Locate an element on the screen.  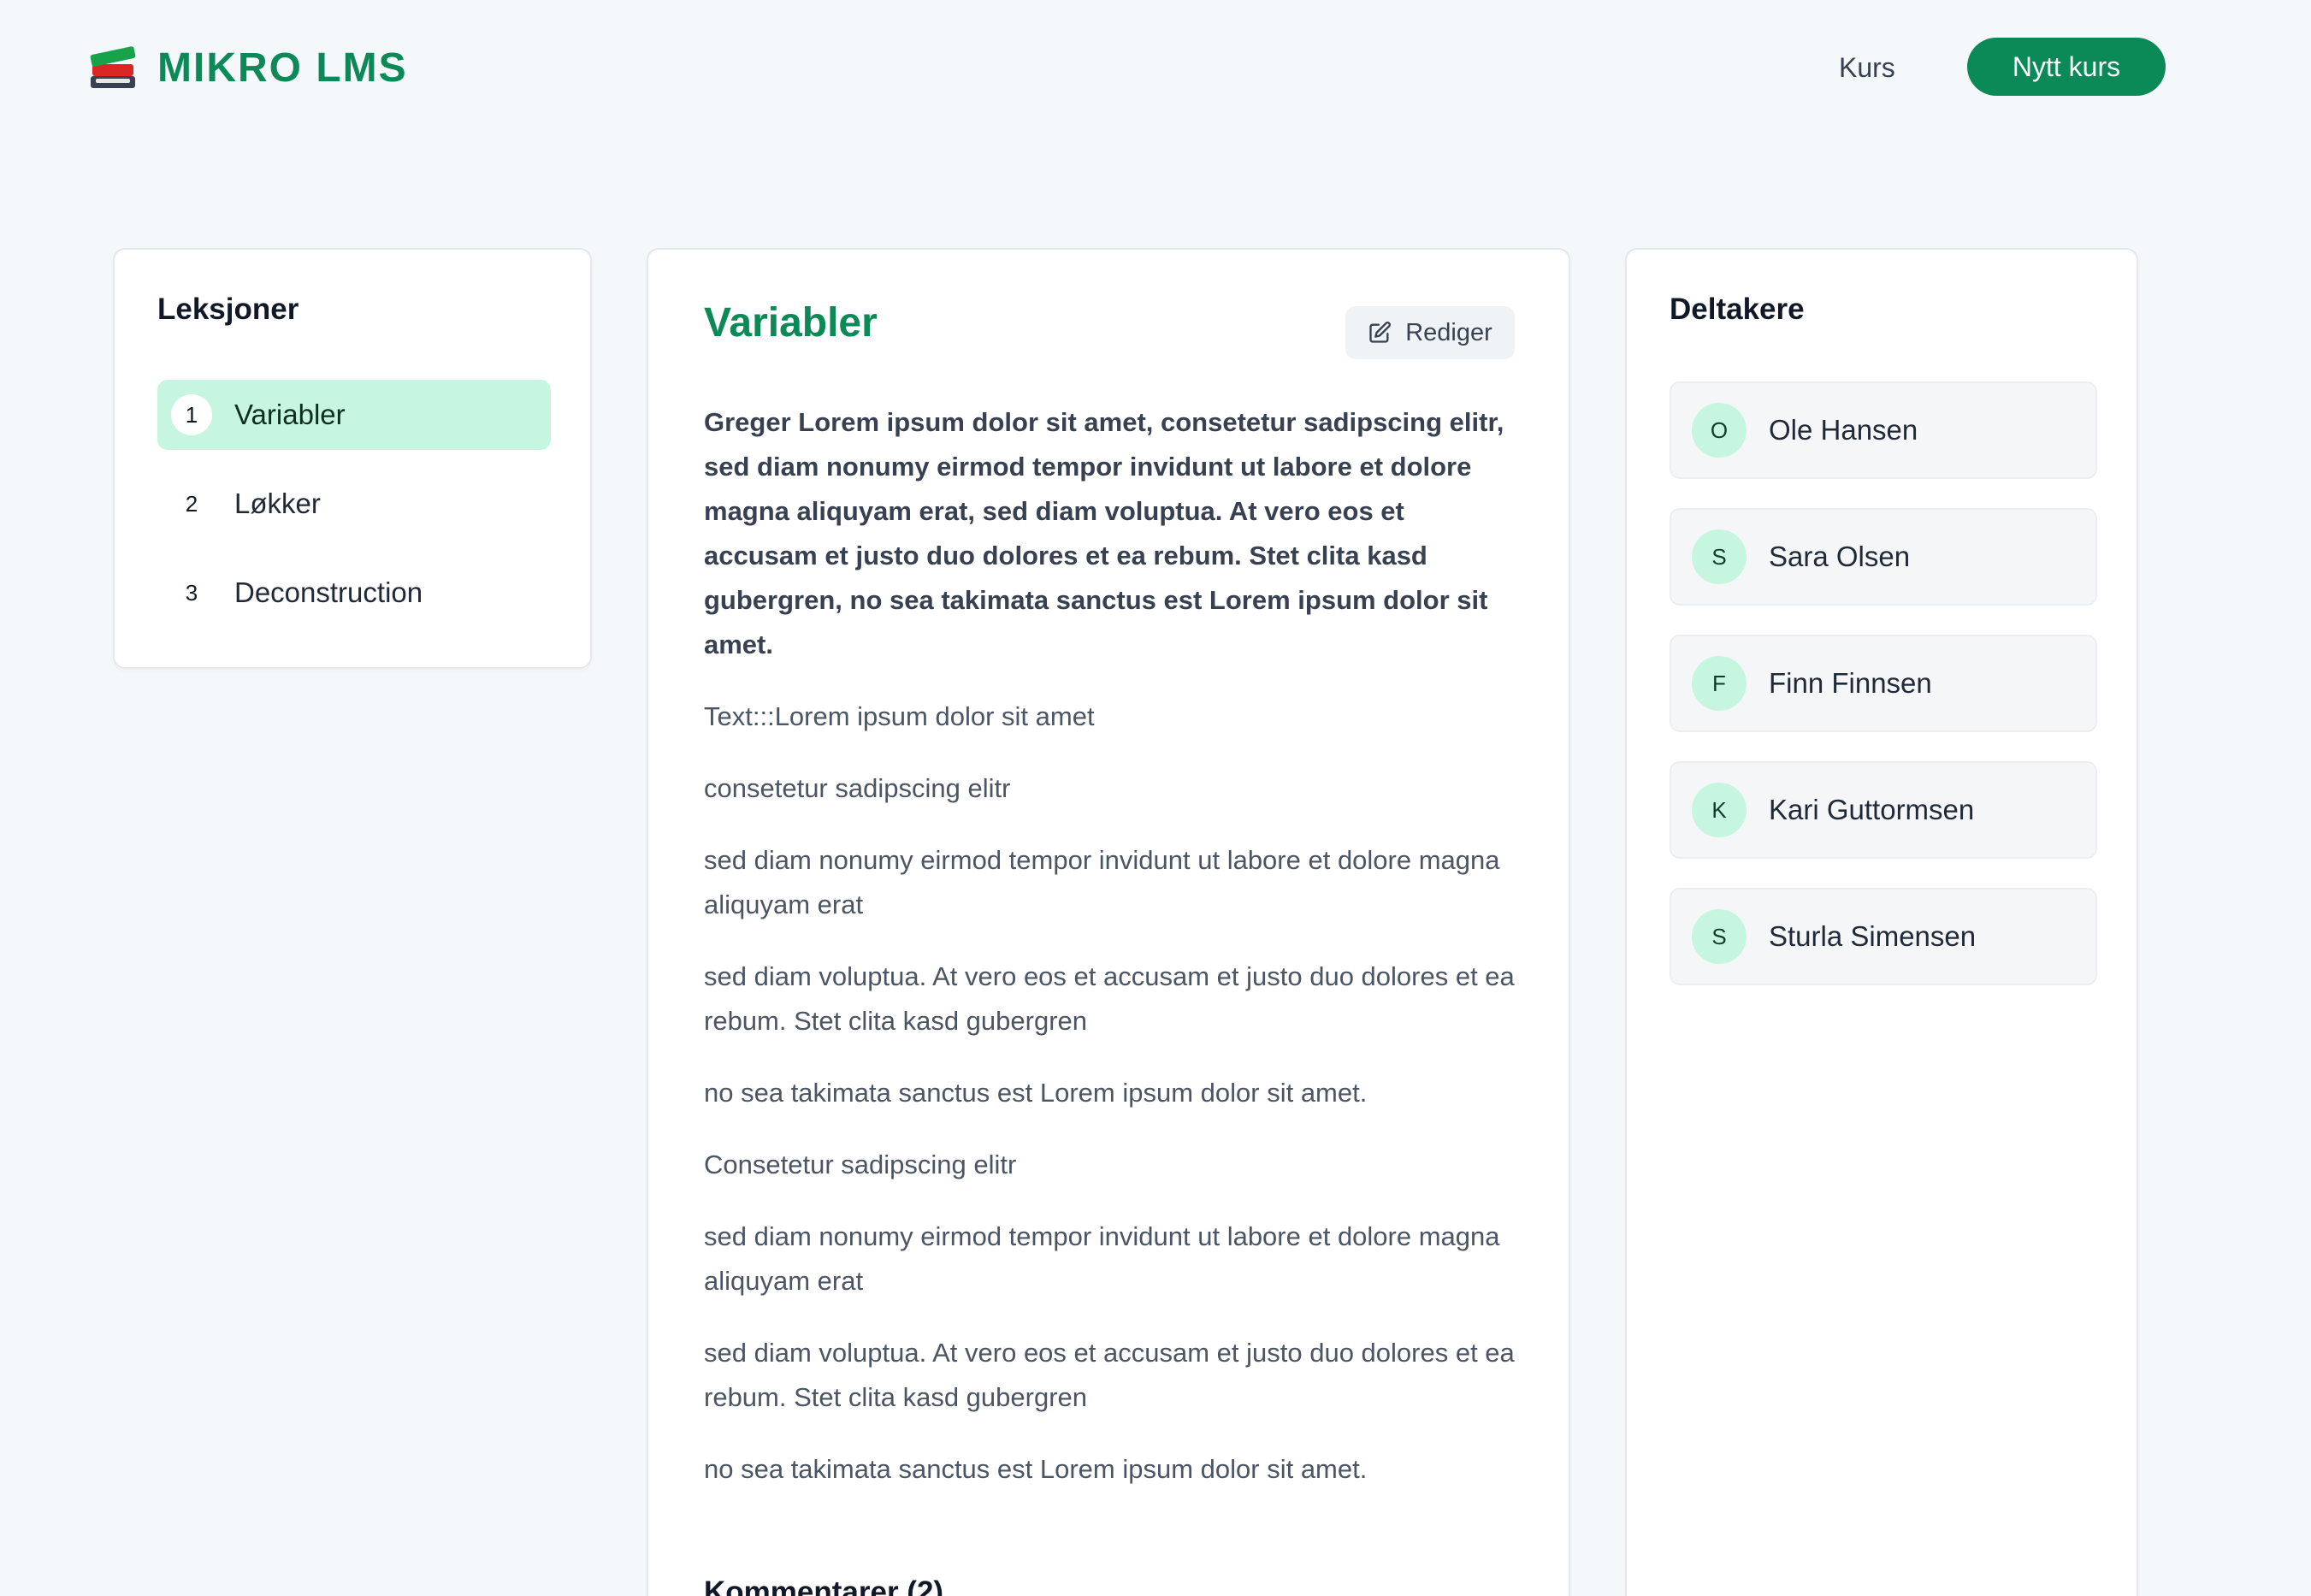
brand: MIKRO LMS is located at coordinates (248, 67).